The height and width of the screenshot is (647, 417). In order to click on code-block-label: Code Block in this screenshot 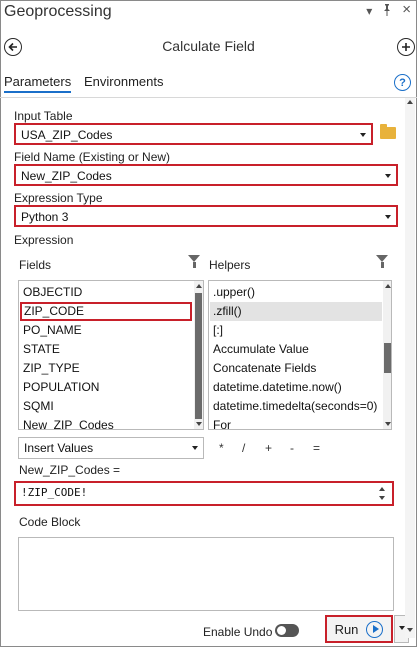, I will do `click(50, 522)`.